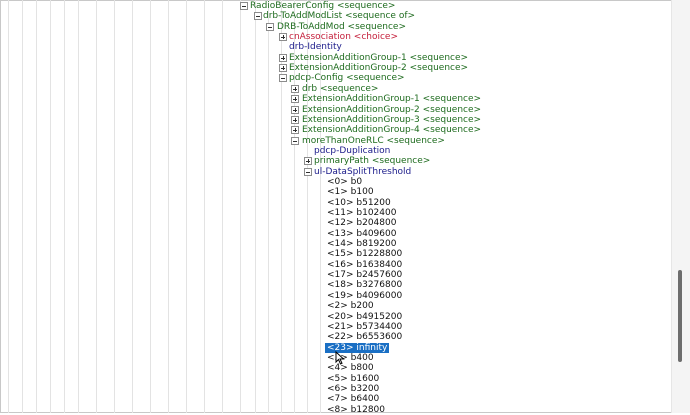 This screenshot has height=415, width=690. What do you see at coordinates (680, 316) in the screenshot?
I see `scrollbar-thumb` at bounding box center [680, 316].